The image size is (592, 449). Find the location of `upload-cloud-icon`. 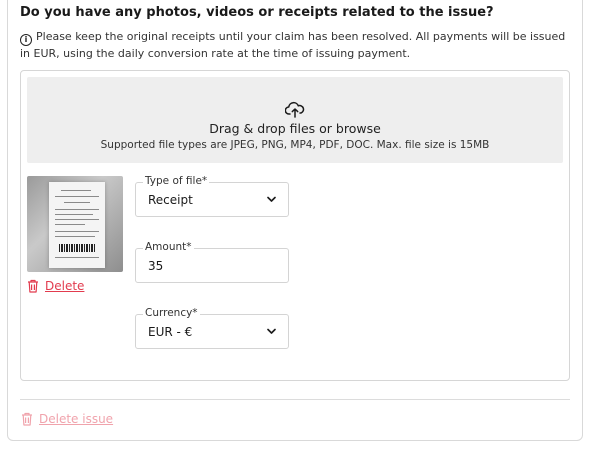

upload-cloud-icon is located at coordinates (295, 109).